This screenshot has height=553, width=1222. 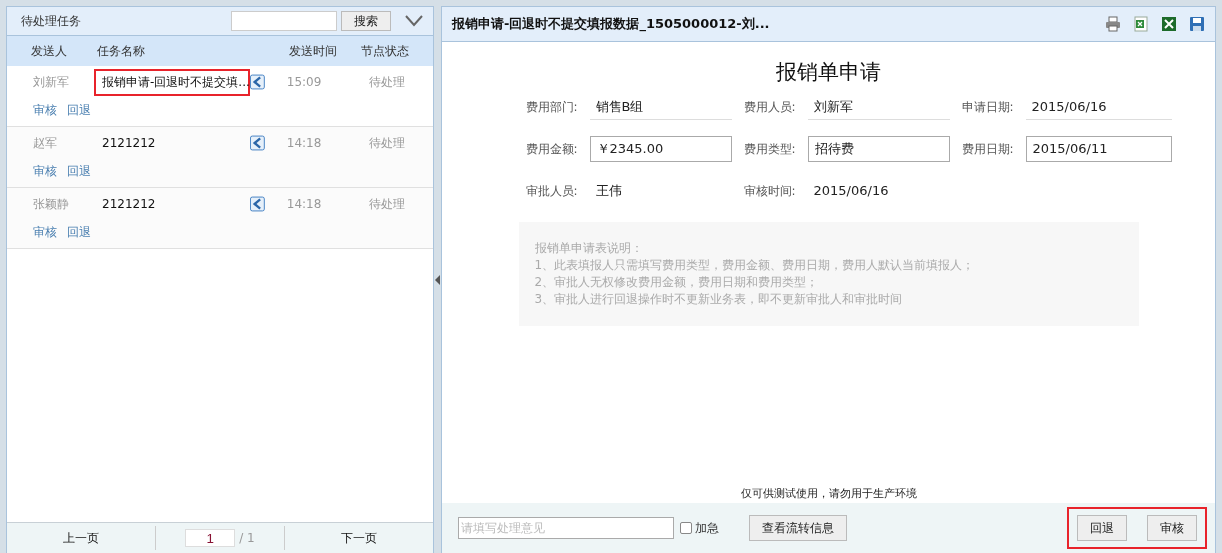 What do you see at coordinates (49, 51) in the screenshot?
I see `column-header: 发送人` at bounding box center [49, 51].